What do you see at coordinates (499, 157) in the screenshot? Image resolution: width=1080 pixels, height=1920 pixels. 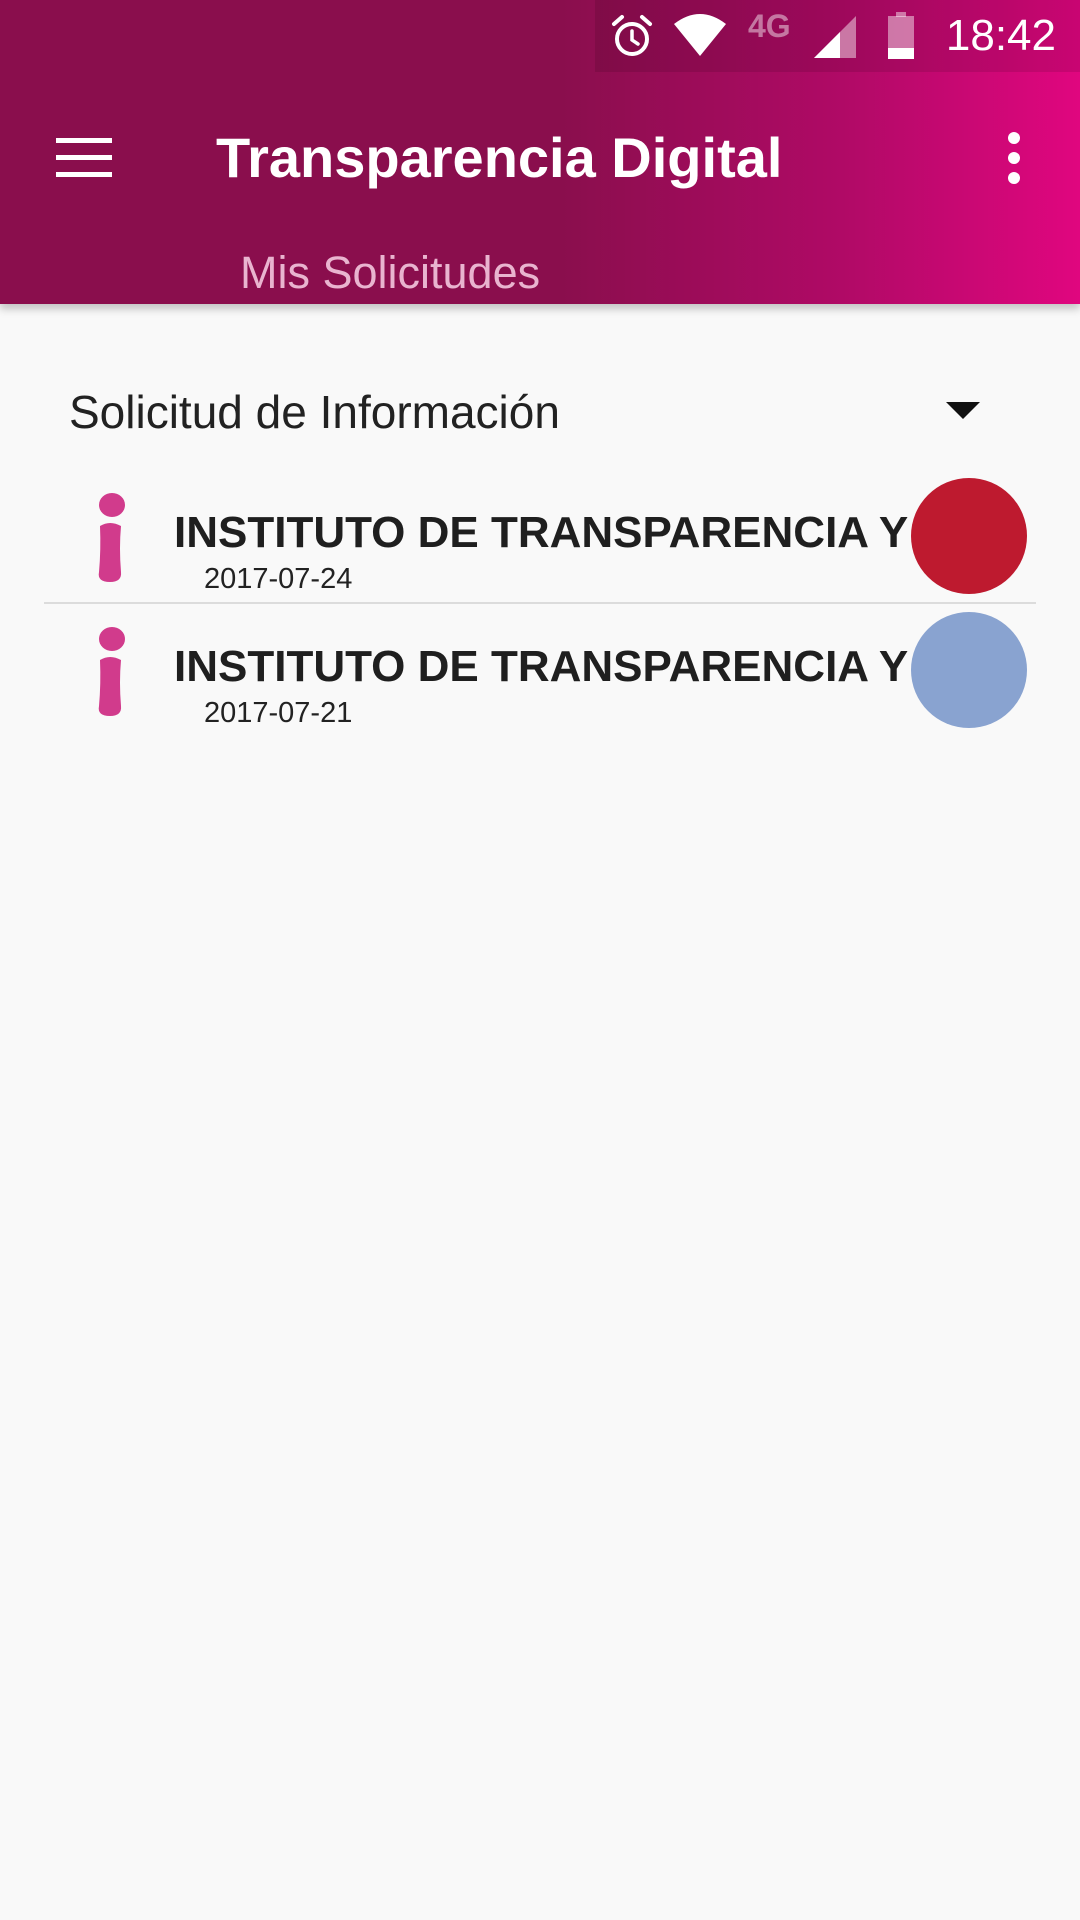 I see `app-title: Transparencia Digital` at bounding box center [499, 157].